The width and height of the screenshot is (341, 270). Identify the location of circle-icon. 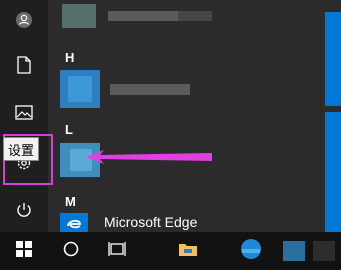
(71, 251).